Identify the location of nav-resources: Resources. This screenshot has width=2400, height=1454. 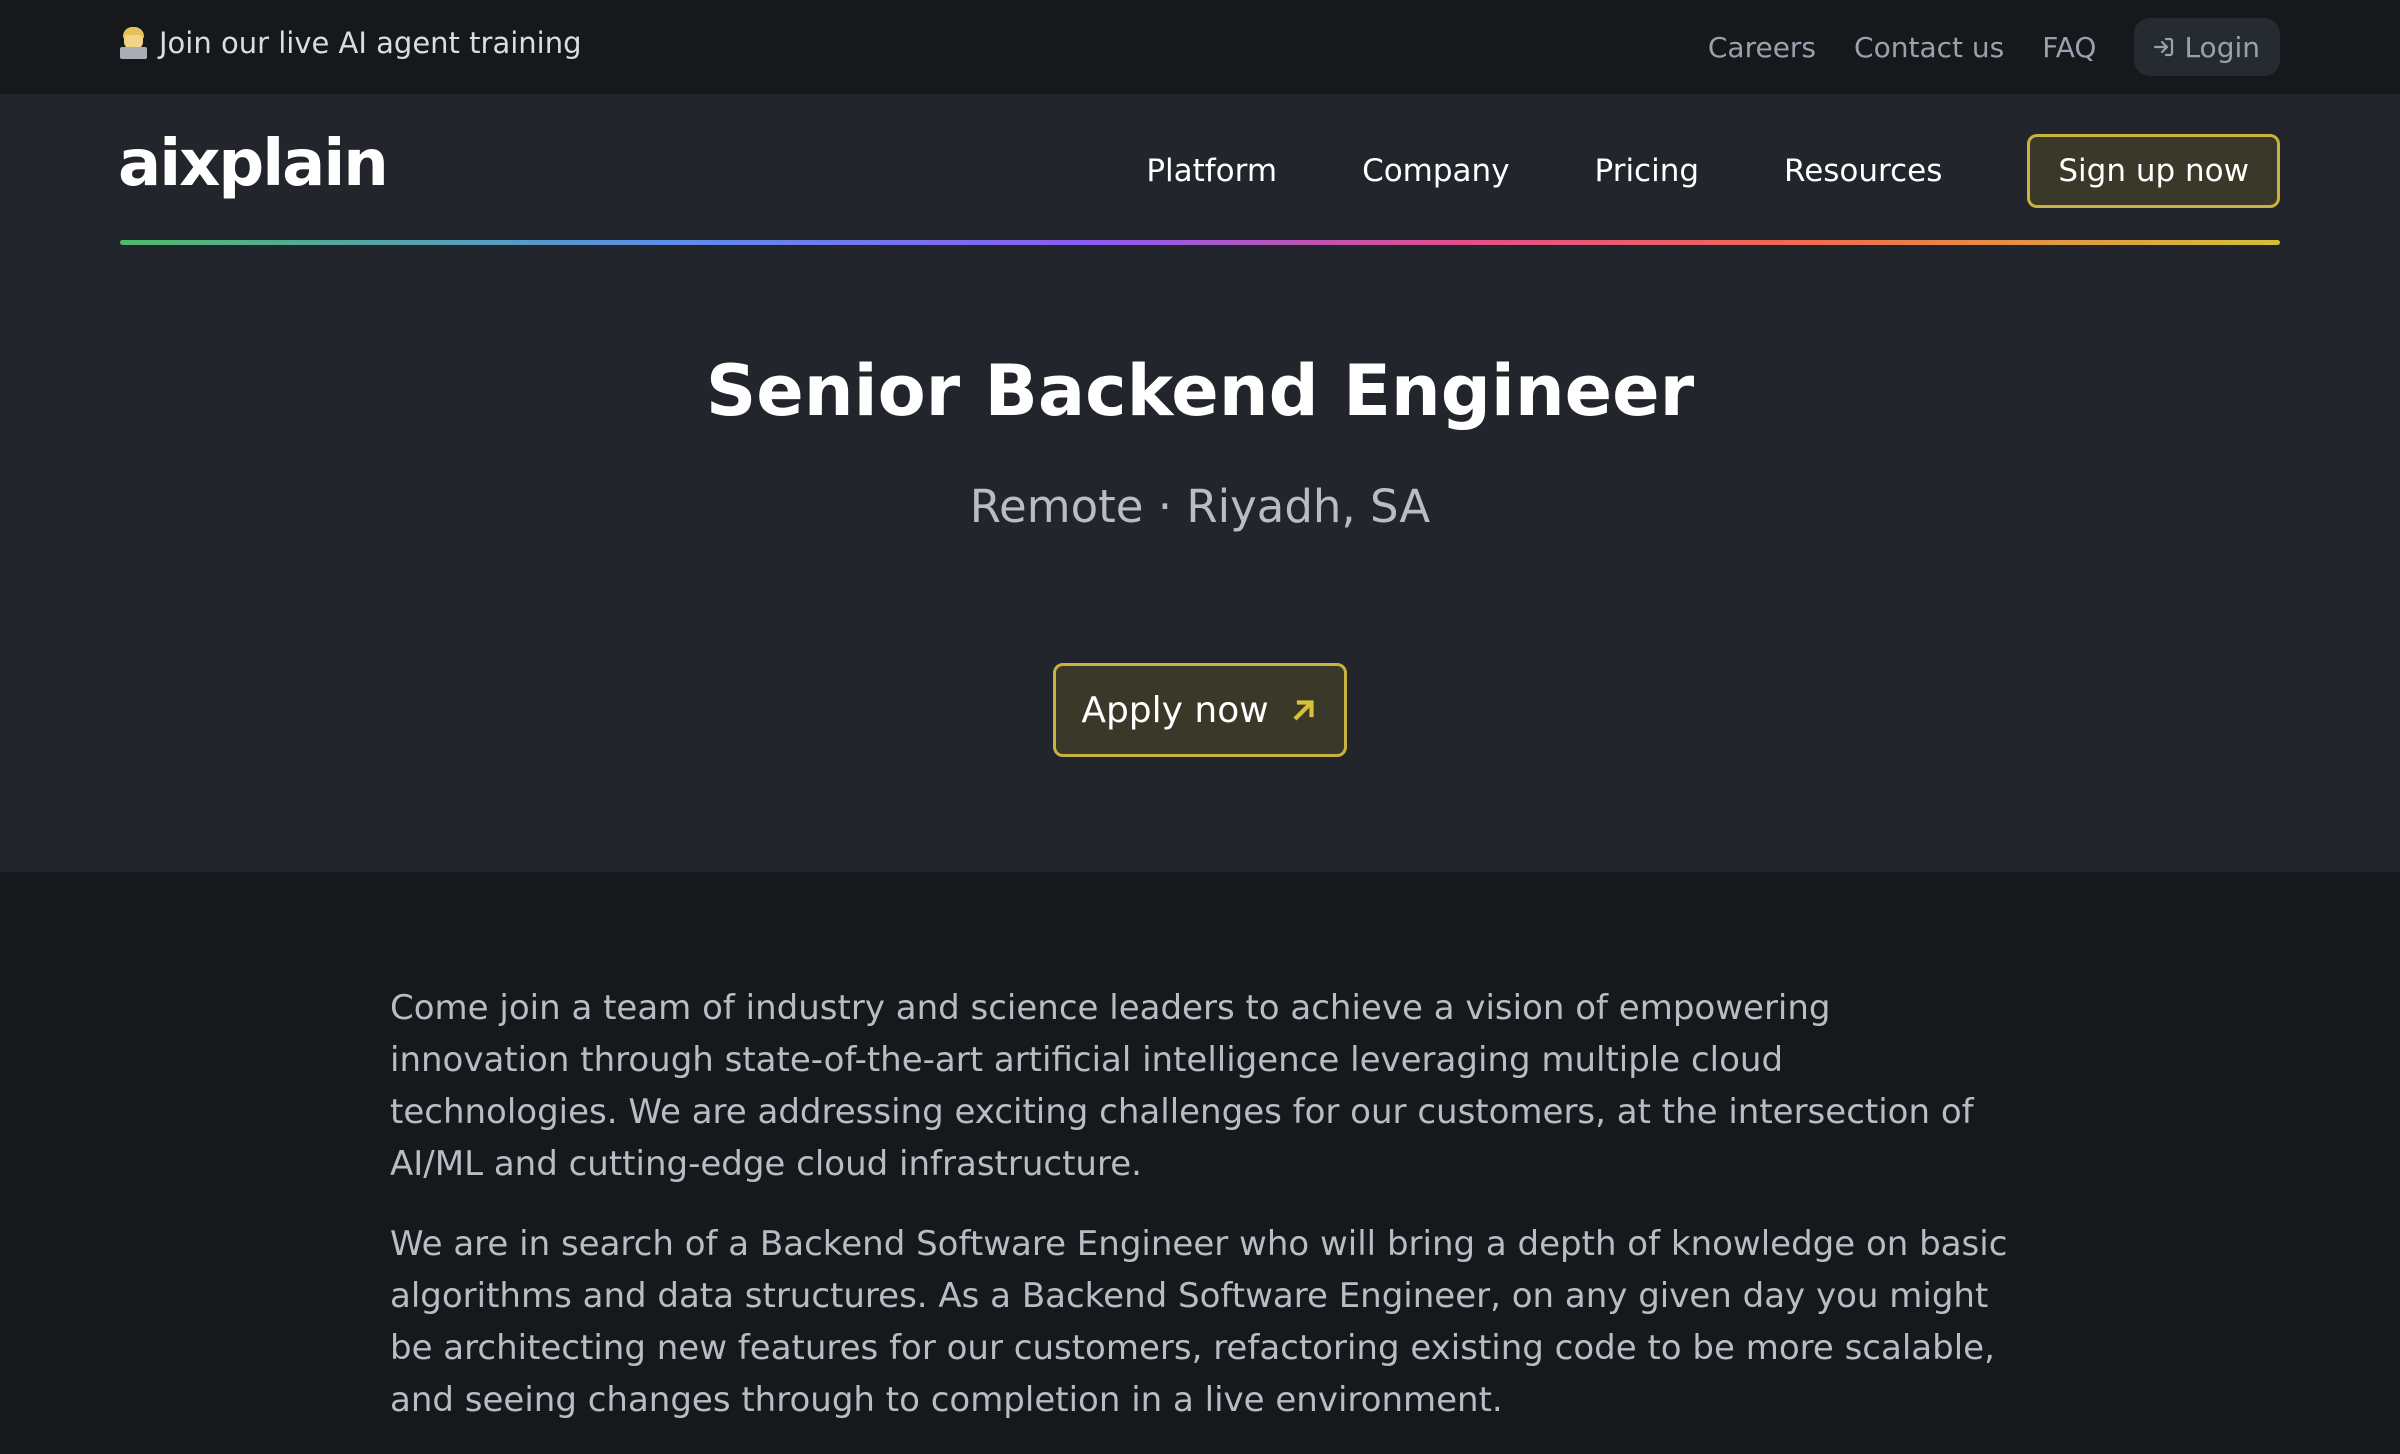
(1863, 171).